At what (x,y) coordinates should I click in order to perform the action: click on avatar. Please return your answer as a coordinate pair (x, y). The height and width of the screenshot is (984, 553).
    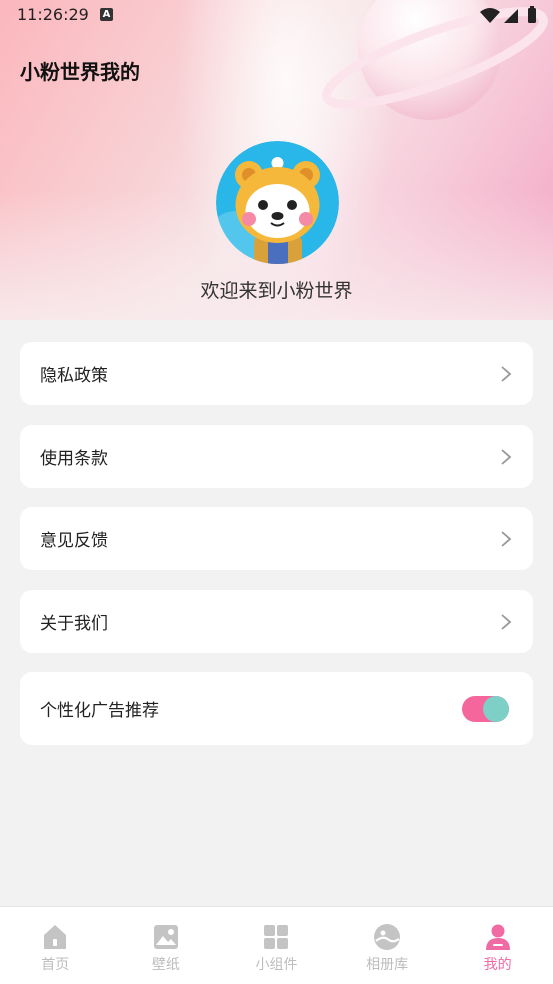
    Looking at the image, I should click on (277, 202).